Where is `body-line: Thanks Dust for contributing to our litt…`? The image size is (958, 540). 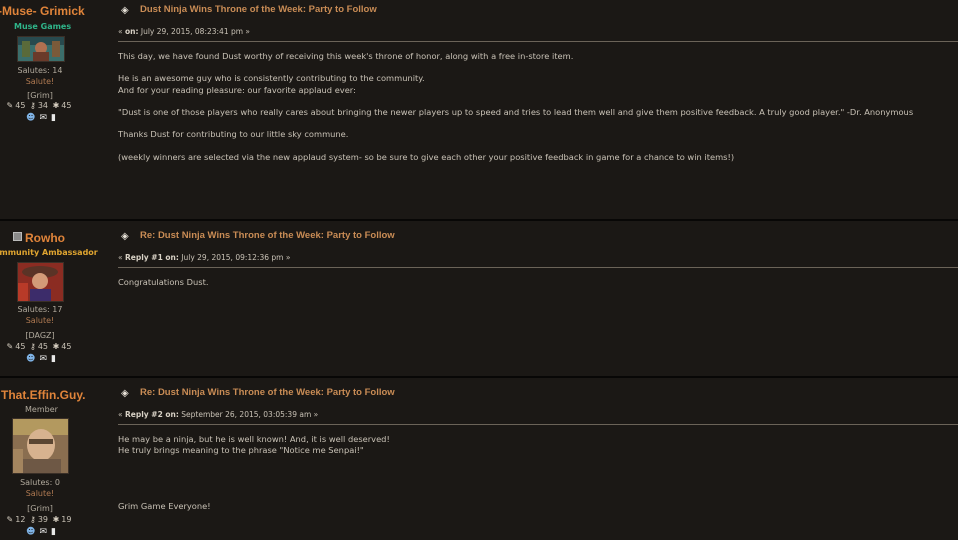
body-line: Thanks Dust for contributing to our litt… is located at coordinates (233, 134).